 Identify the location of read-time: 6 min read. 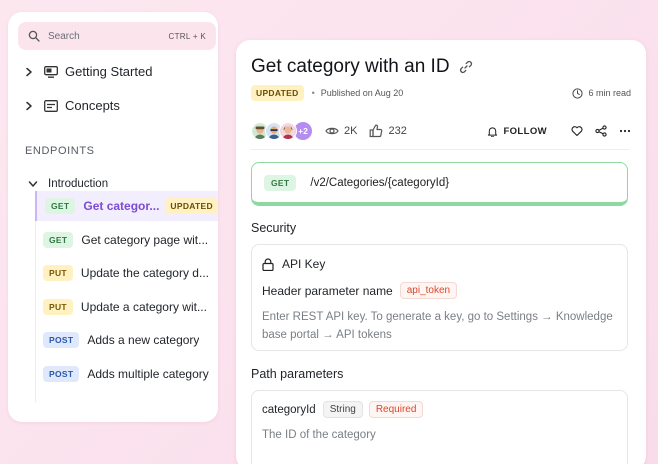
(609, 93).